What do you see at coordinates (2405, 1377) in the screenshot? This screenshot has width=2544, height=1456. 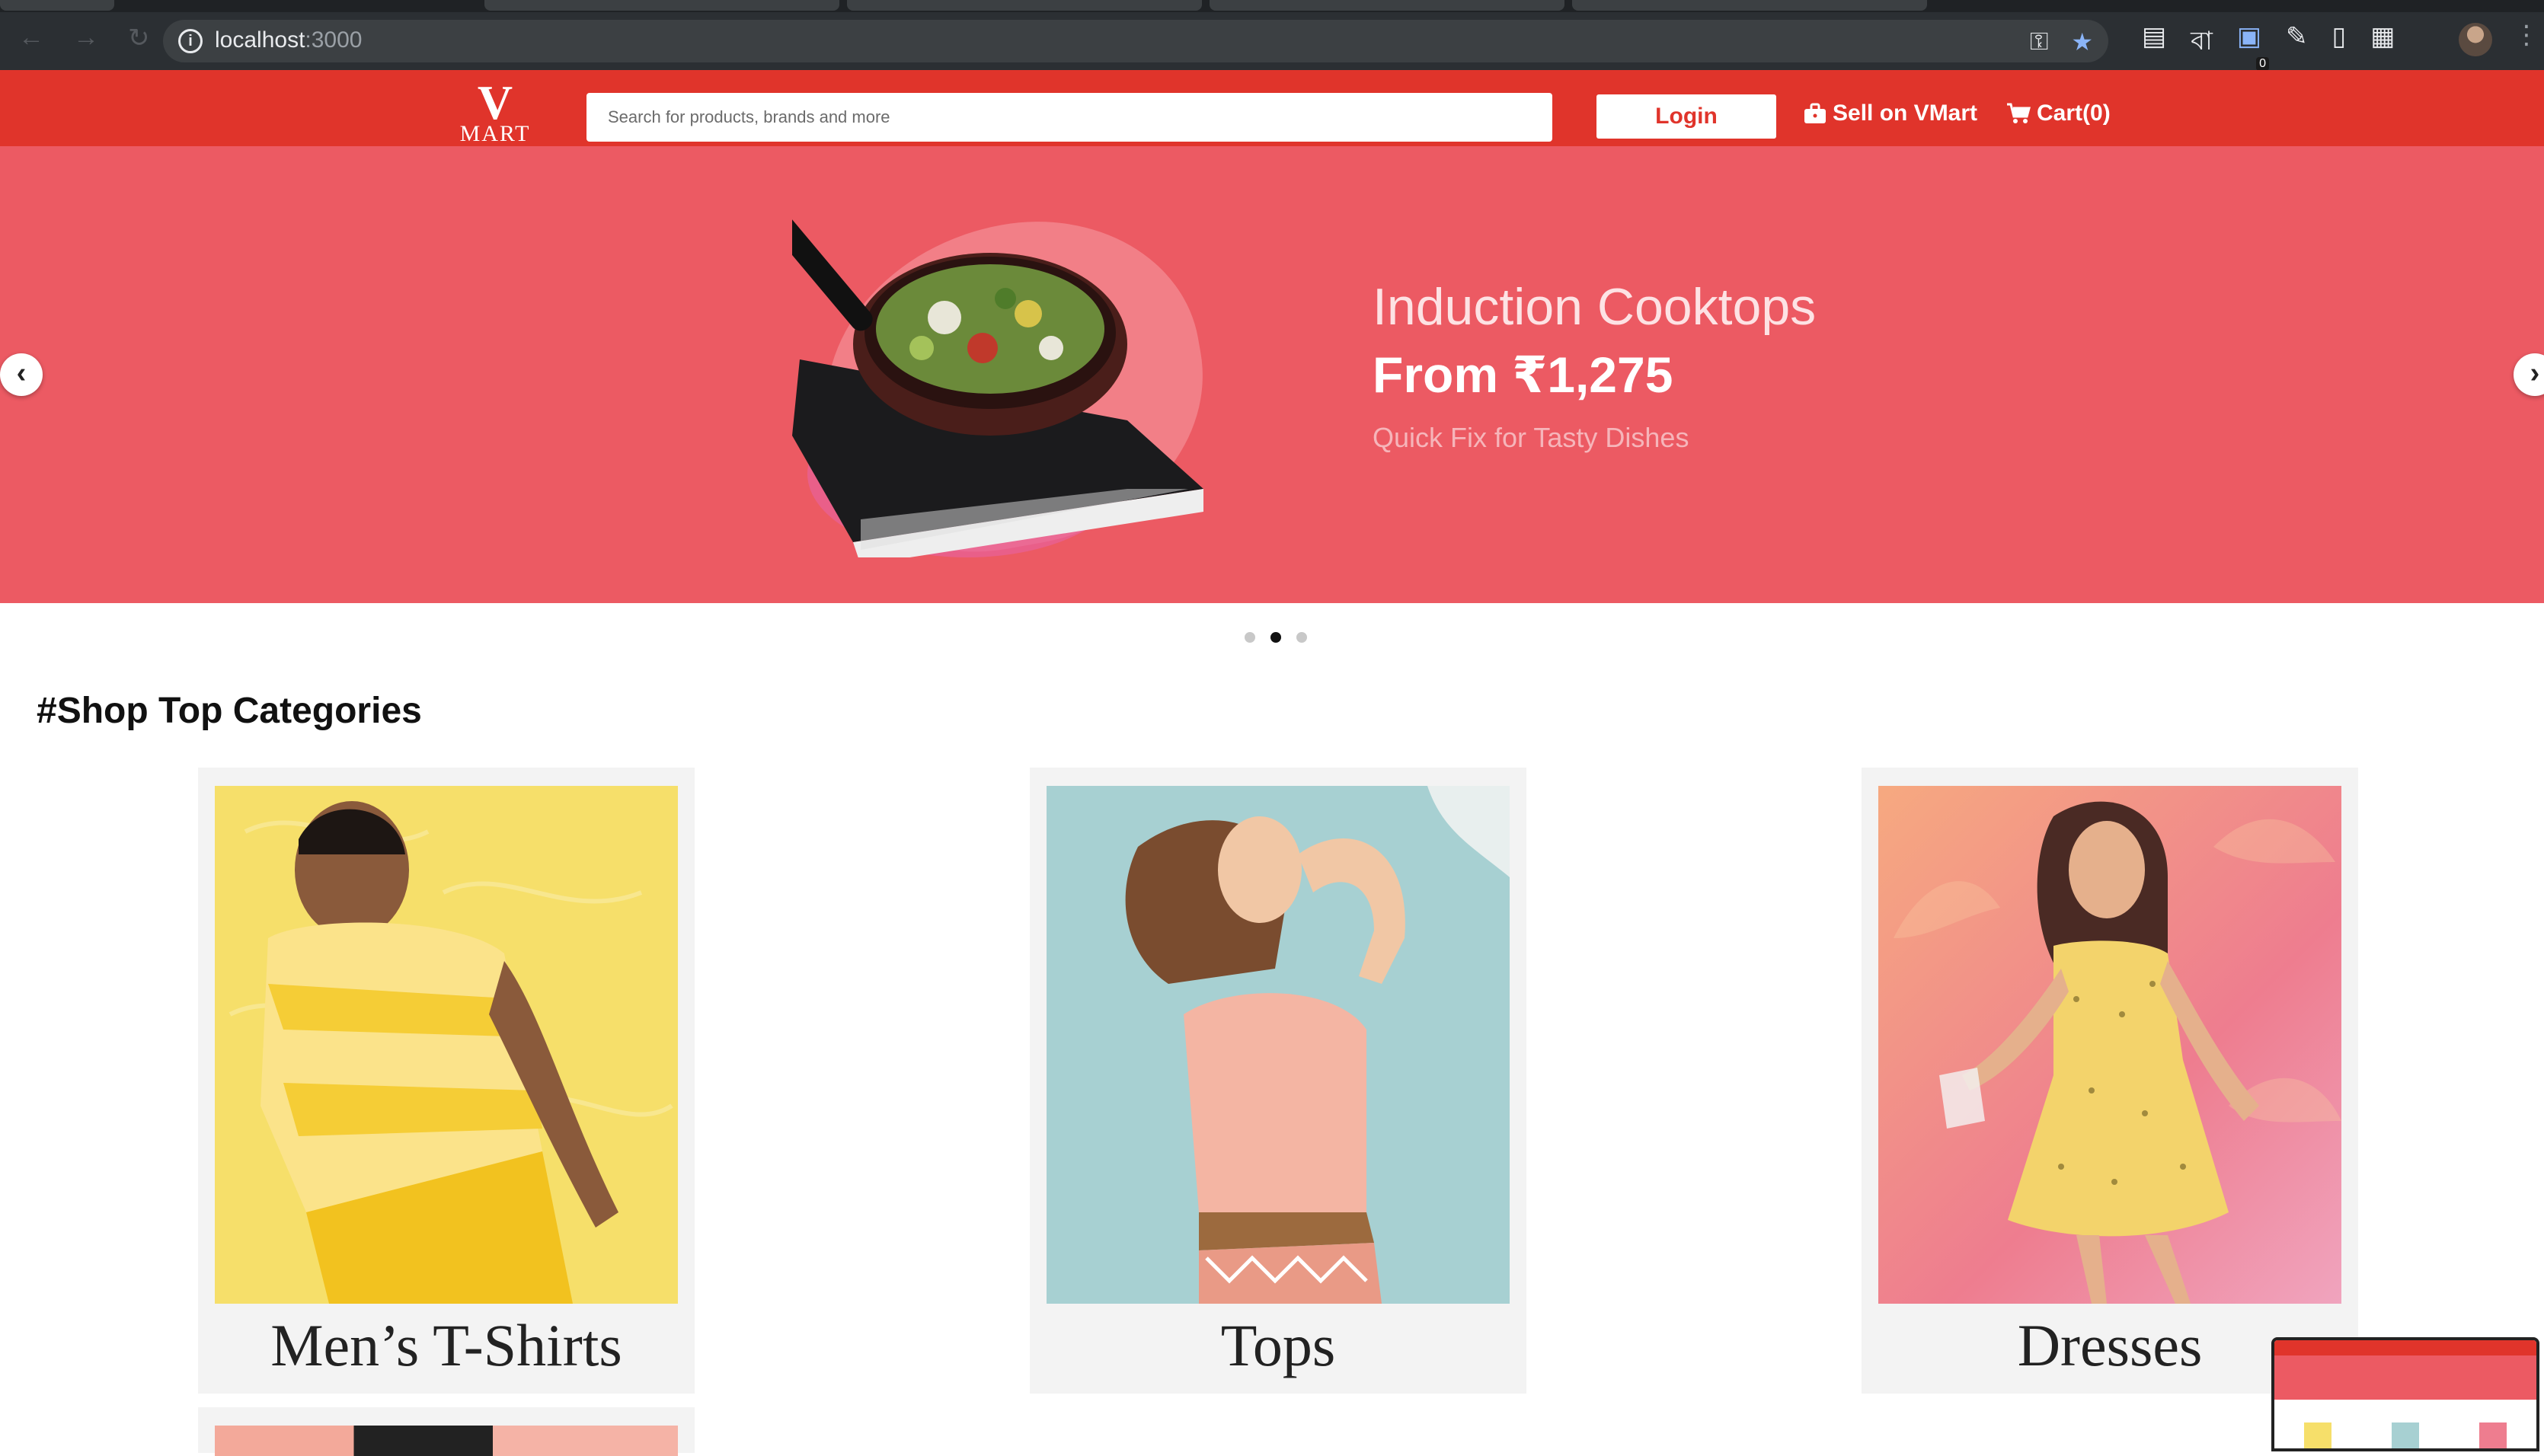 I see `preview-banner` at bounding box center [2405, 1377].